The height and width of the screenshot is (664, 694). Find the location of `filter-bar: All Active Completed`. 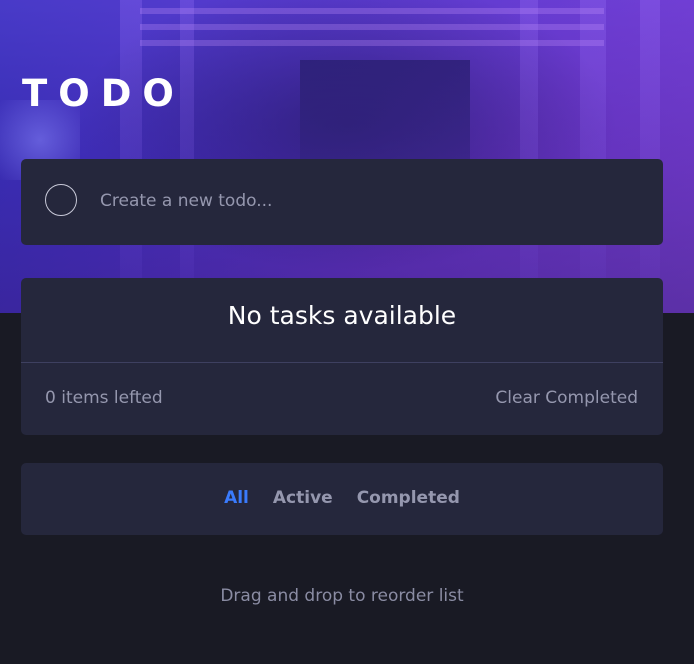

filter-bar: All Active Completed is located at coordinates (342, 498).